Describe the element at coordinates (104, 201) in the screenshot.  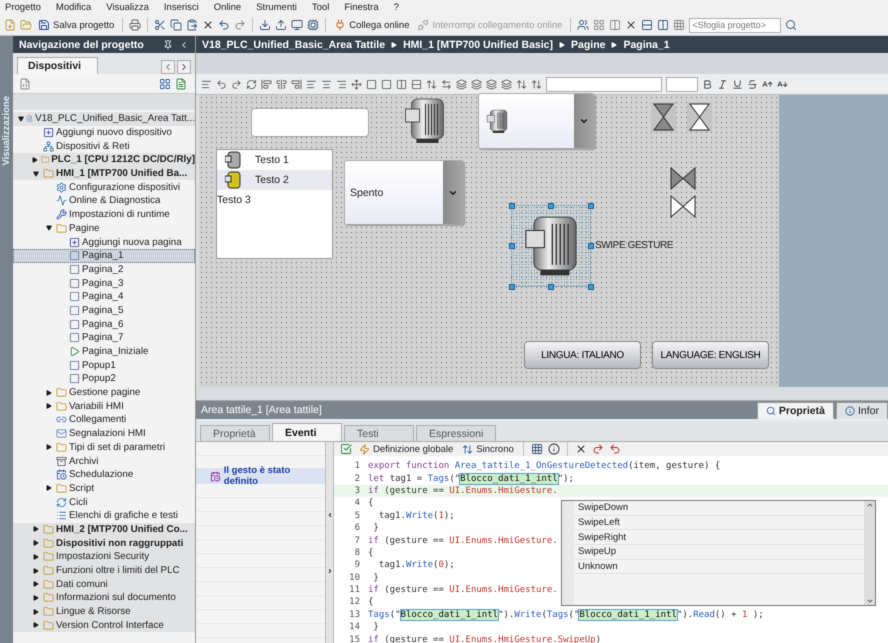
I see `tree-item: Online & Diagnostica` at that location.